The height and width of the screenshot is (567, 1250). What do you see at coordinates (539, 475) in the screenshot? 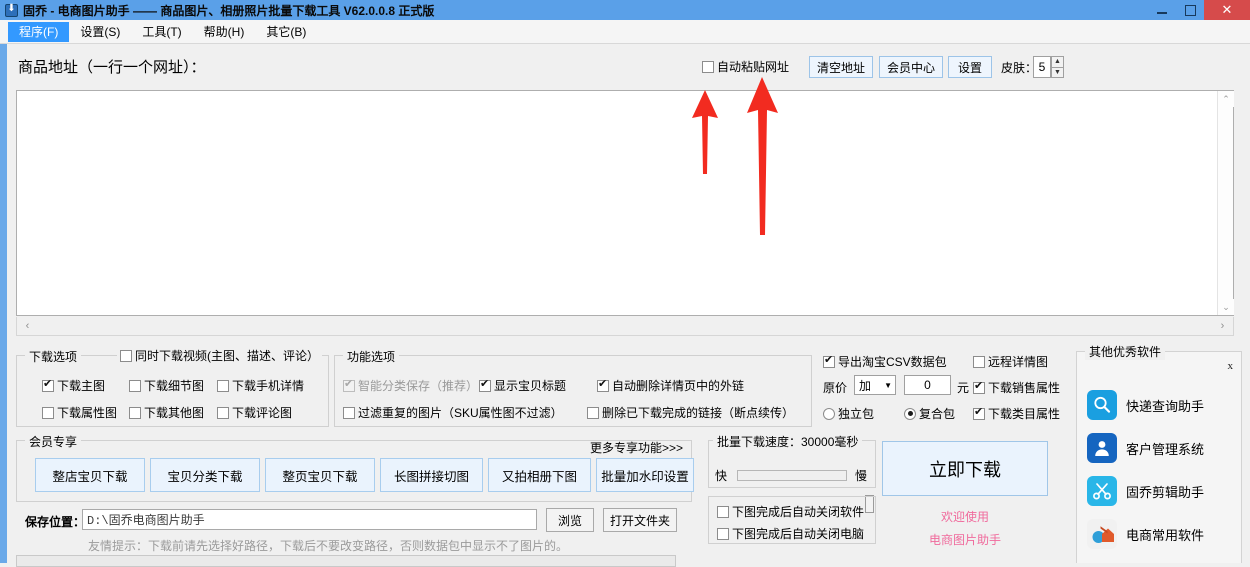
I see `youpai-album-download-button: 又拍相册下图` at bounding box center [539, 475].